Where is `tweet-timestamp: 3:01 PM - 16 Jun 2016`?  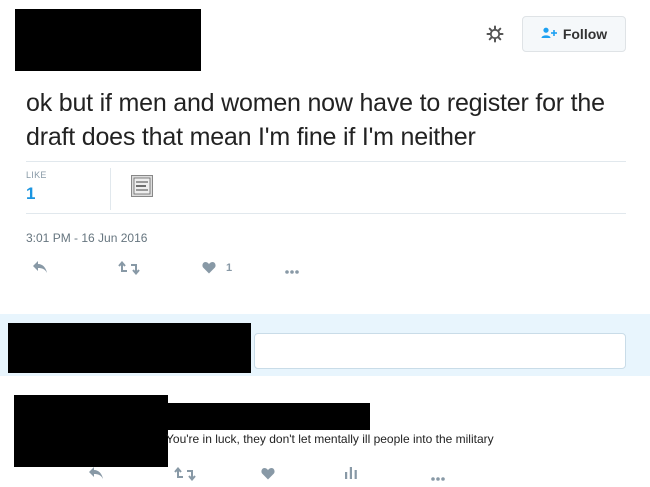 tweet-timestamp: 3:01 PM - 16 Jun 2016 is located at coordinates (86, 238).